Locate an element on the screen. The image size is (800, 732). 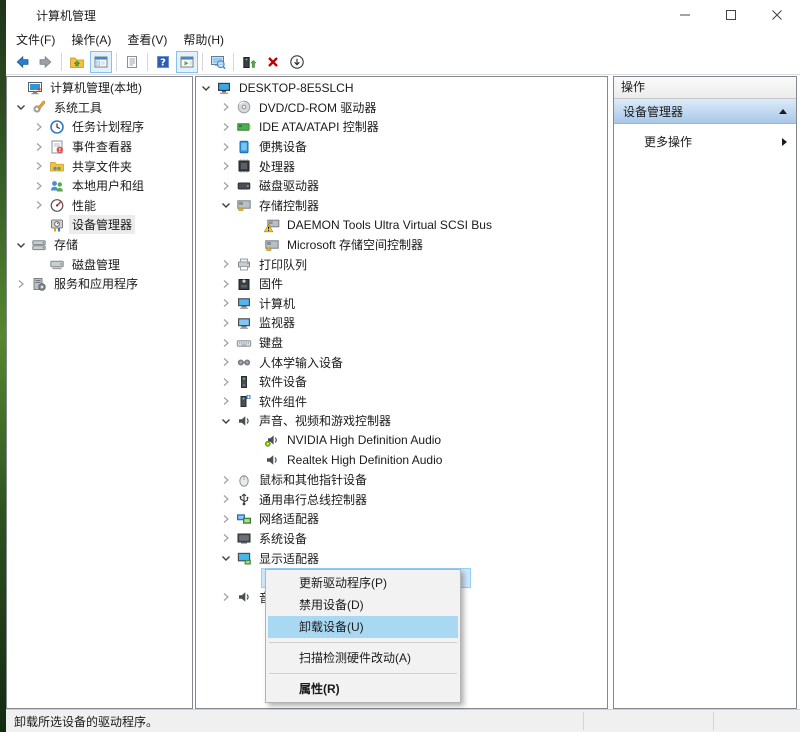
tree-item: 便携设备 is located at coordinates (401, 147).